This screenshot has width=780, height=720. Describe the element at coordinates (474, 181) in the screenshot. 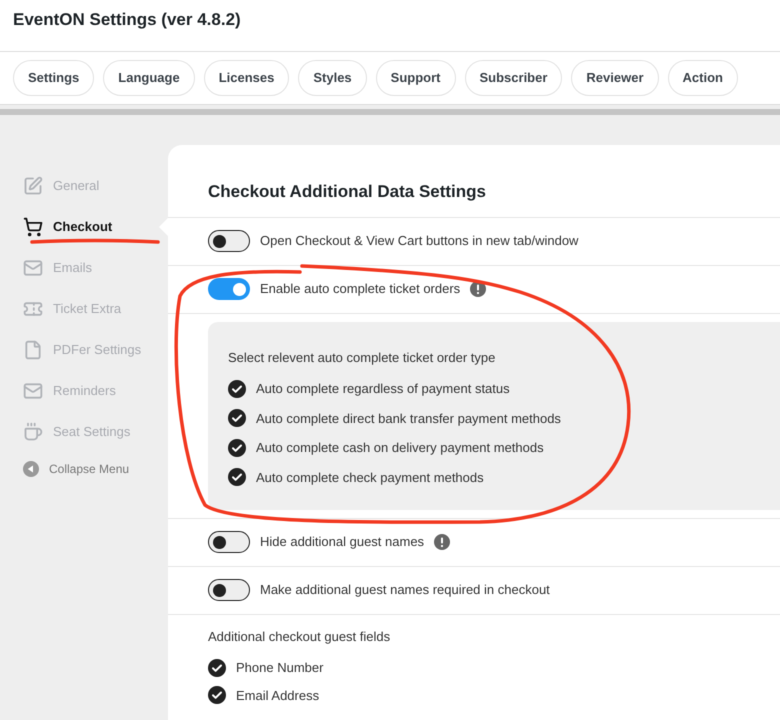

I see `section-heading: Checkout Additional Data Settings` at that location.